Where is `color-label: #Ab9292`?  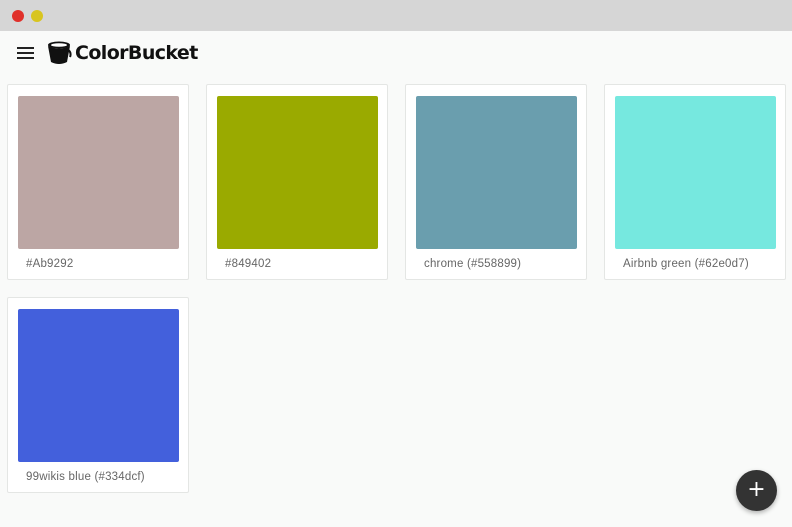
color-label: #Ab9292 is located at coordinates (50, 264).